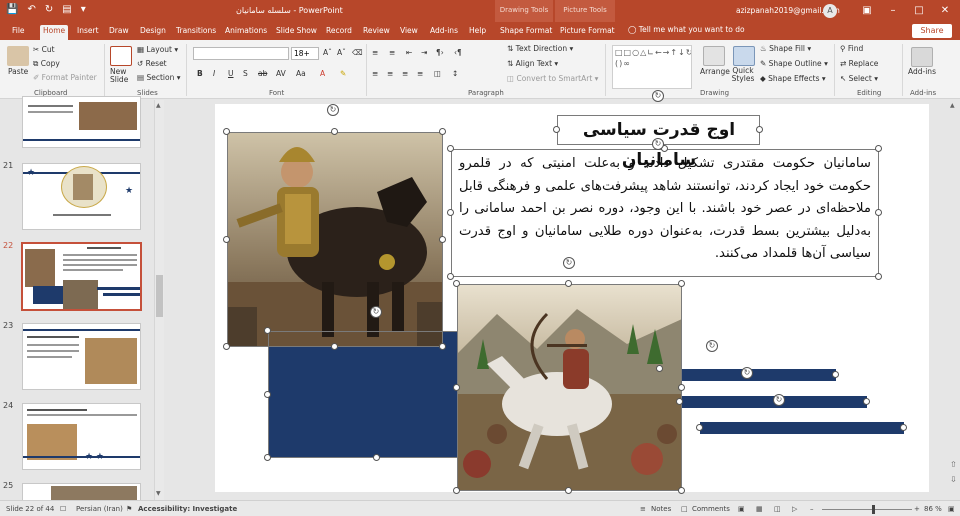  Describe the element at coordinates (526, 32) in the screenshot. I see `tab-shape-format: Shape Format` at that location.